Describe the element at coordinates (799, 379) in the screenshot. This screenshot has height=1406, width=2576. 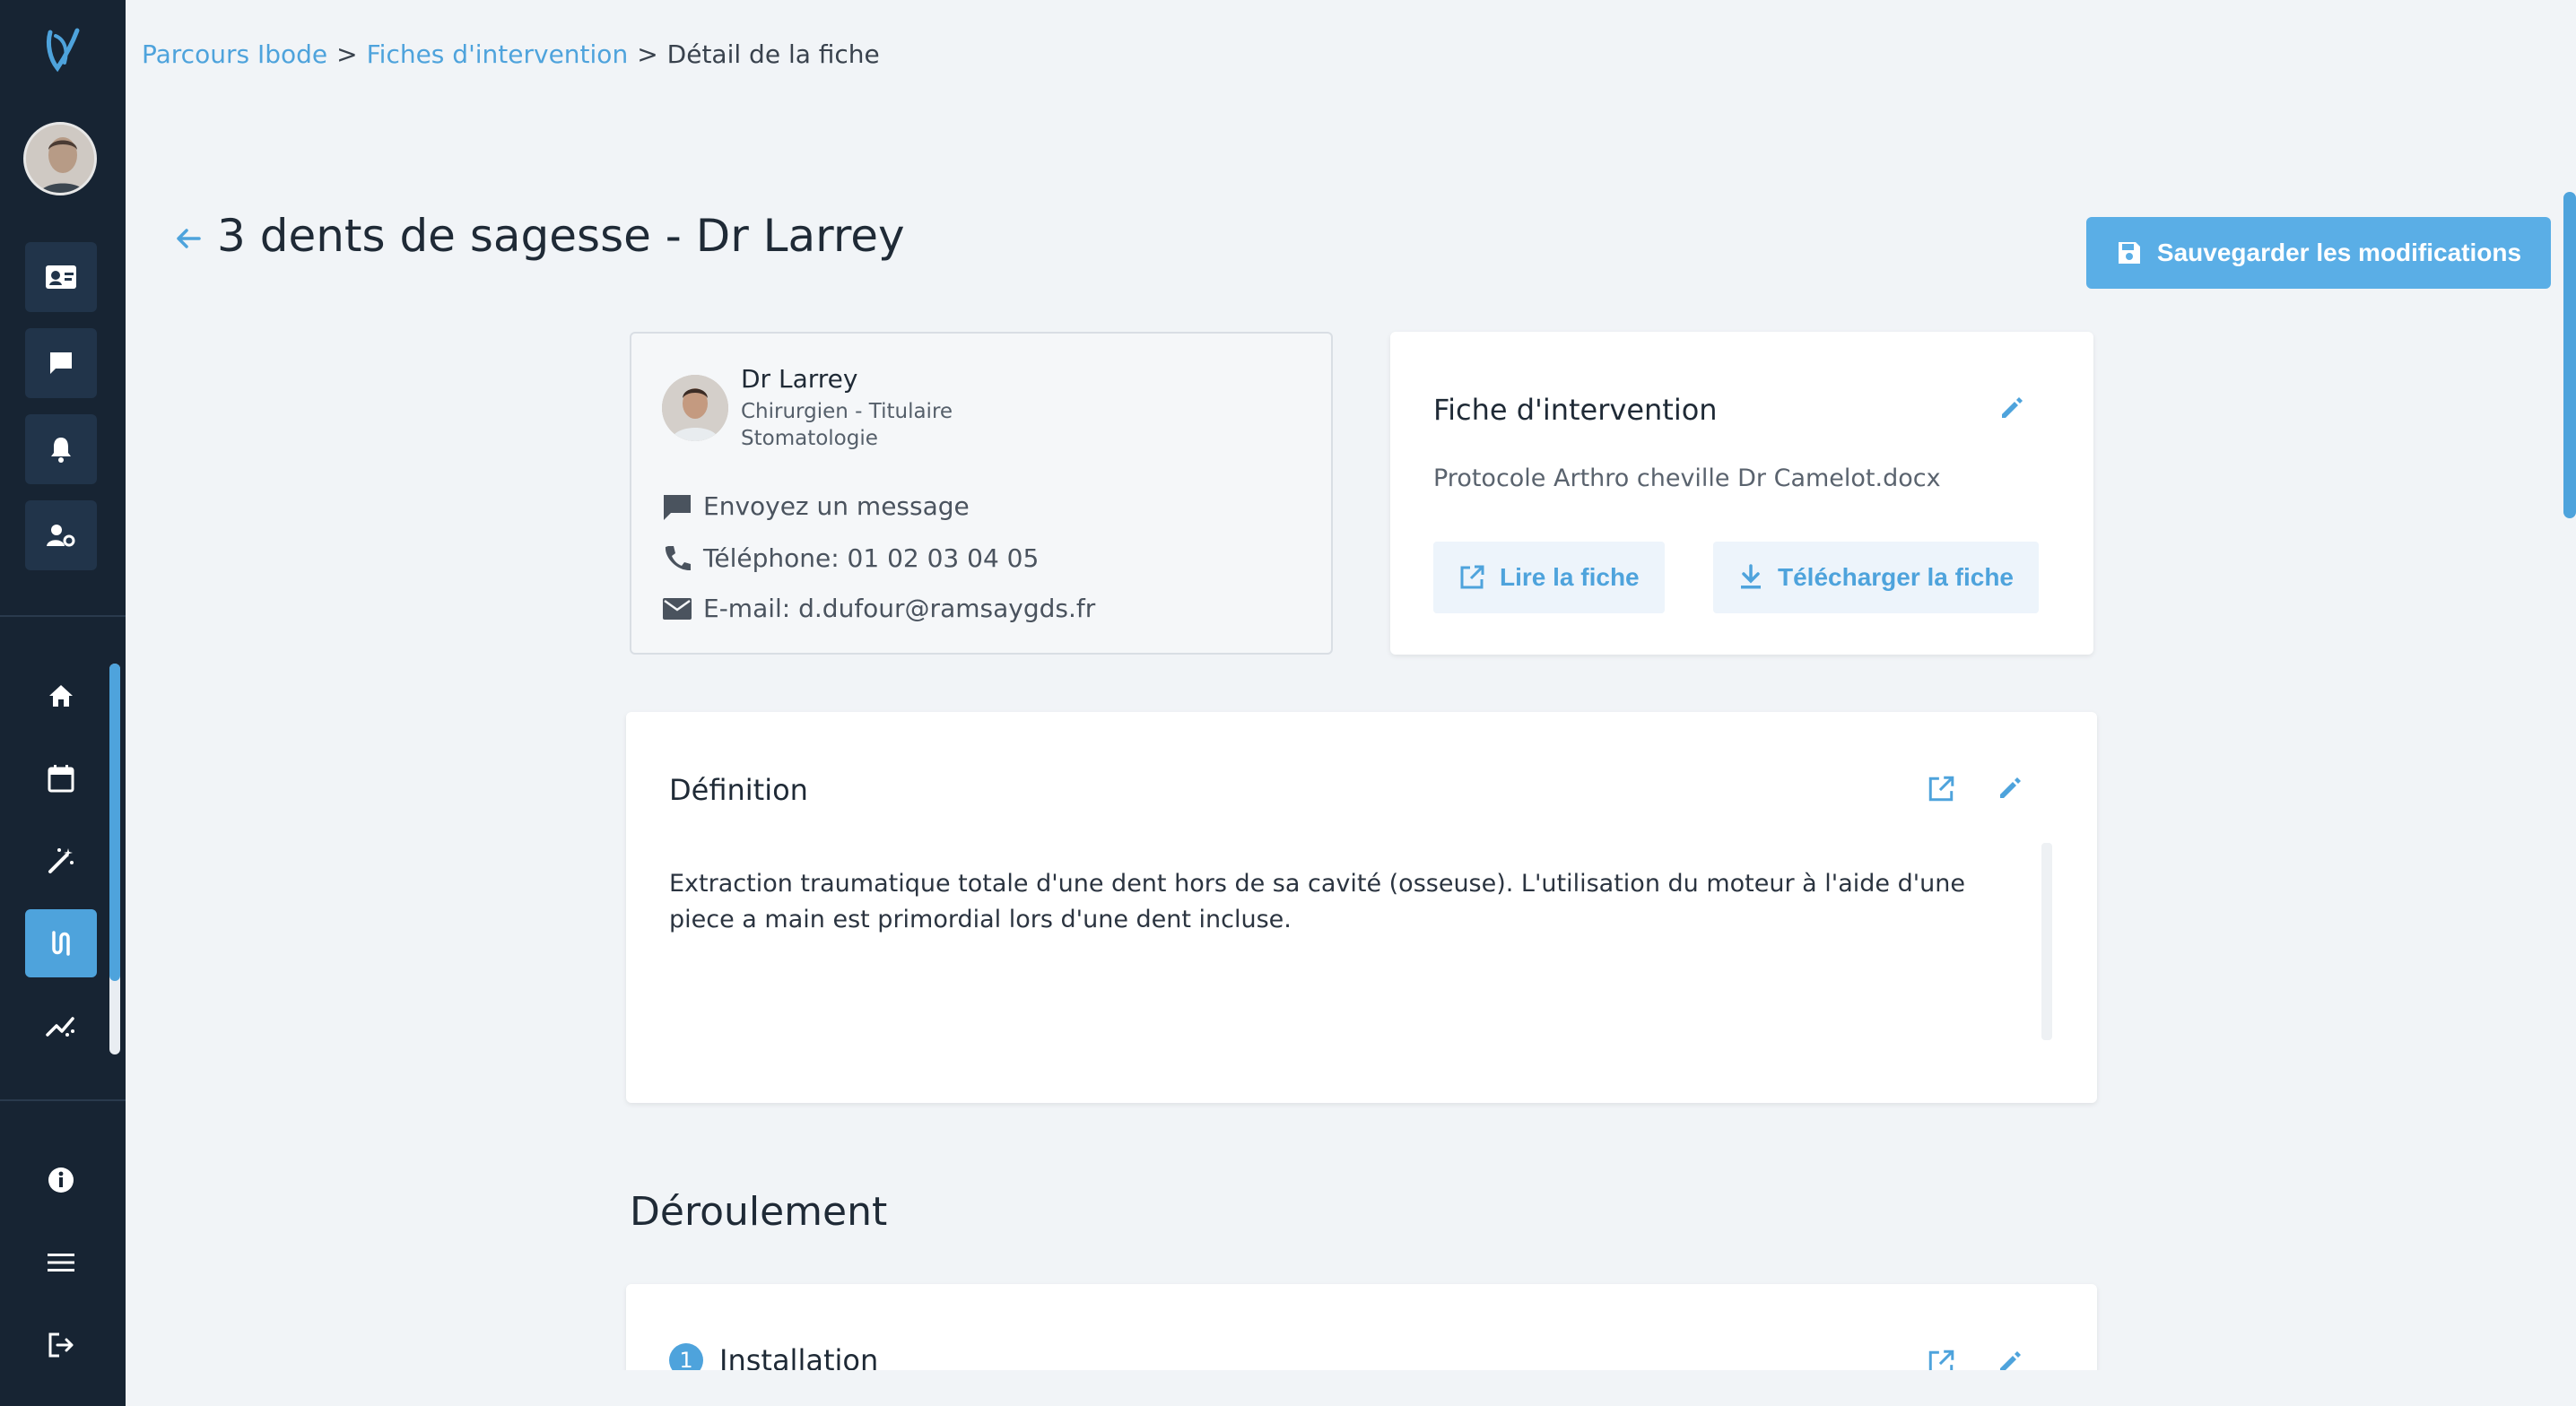
I see `surgeon-name: Dr Larrey` at that location.